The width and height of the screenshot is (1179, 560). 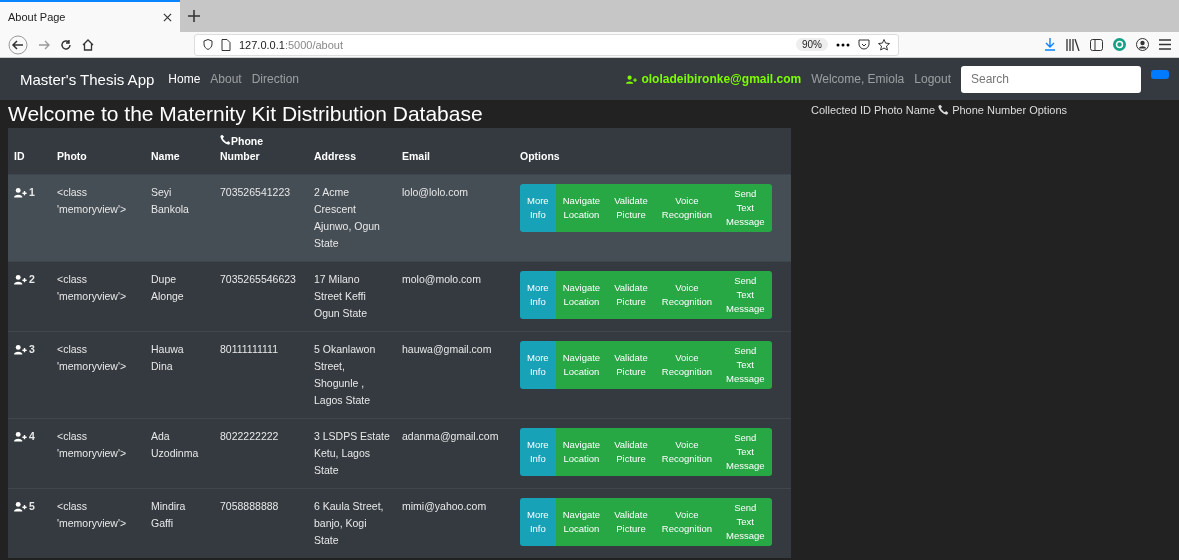 I want to click on phone-cell: 7035265546623, so click(x=261, y=296).